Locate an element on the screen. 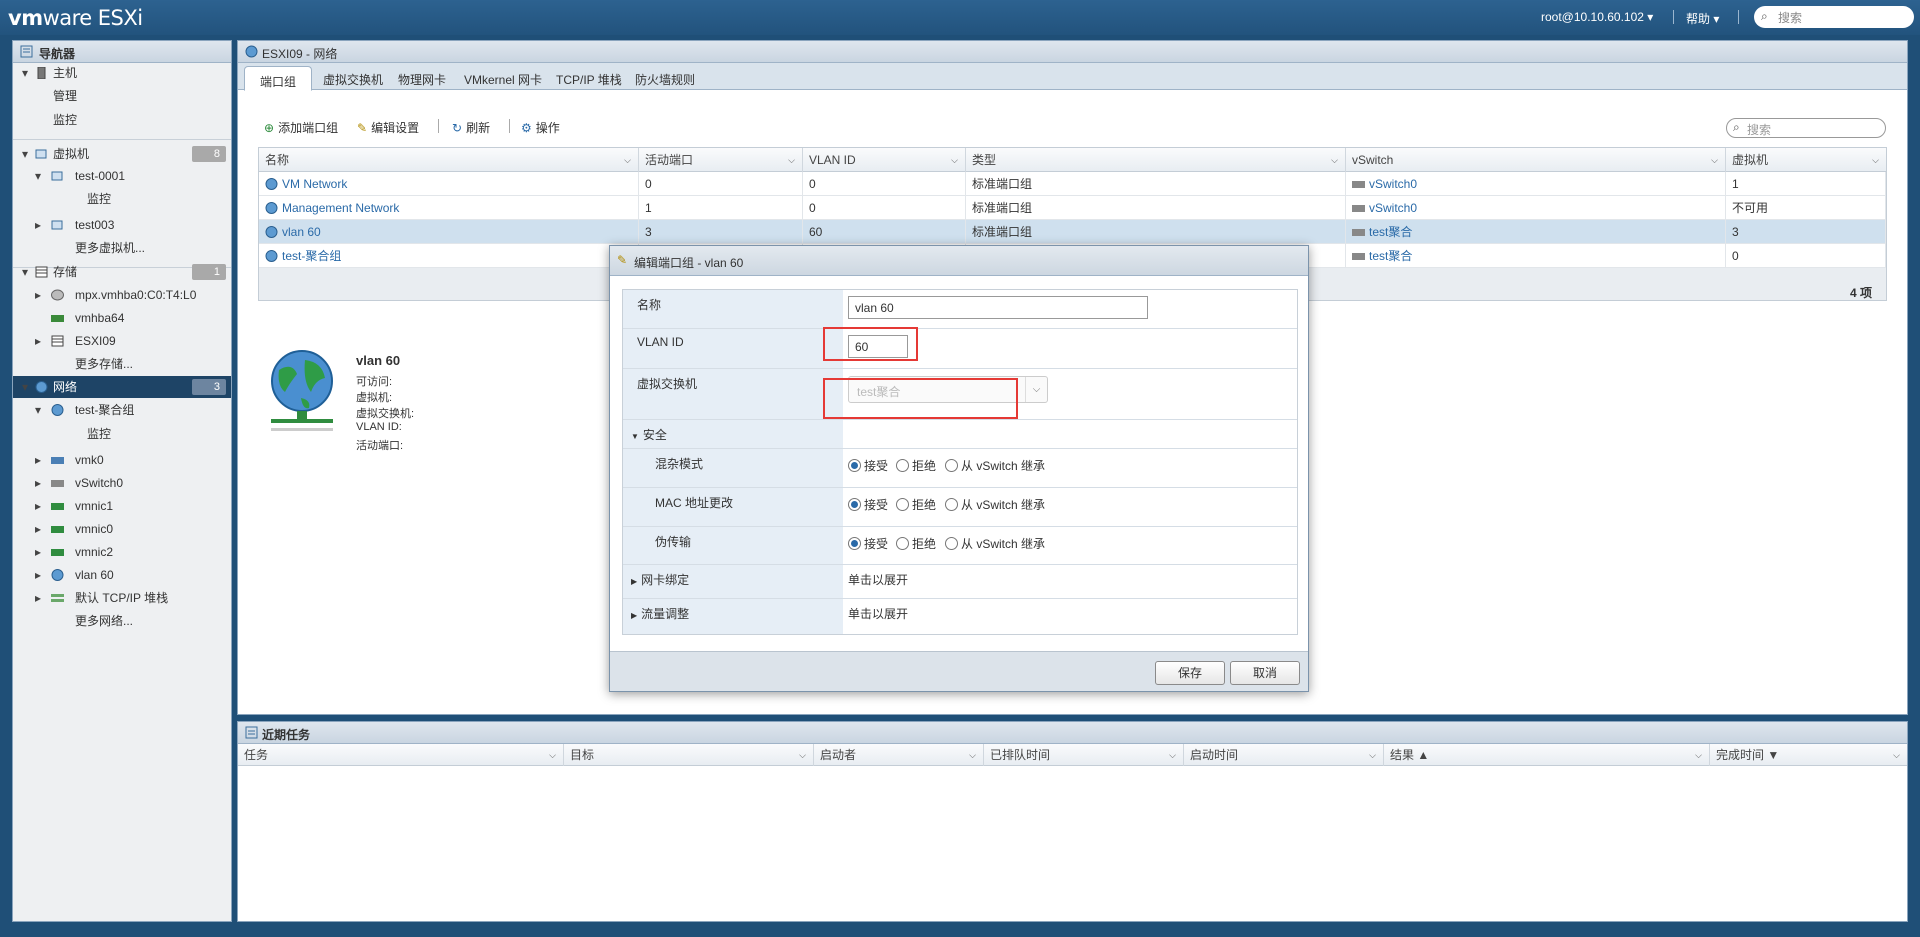 The image size is (1920, 937). column-start-time: 启动时间 ⌵ is located at coordinates (1284, 755).